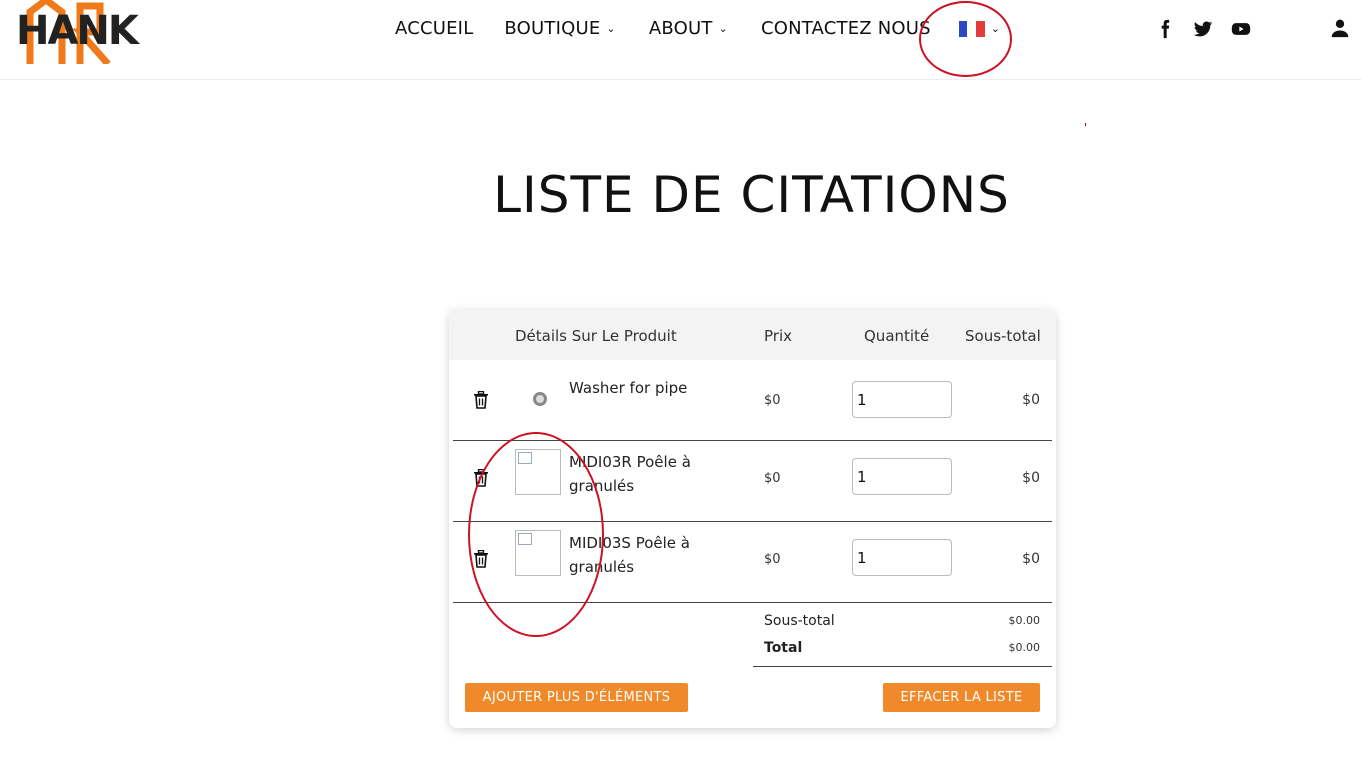 The width and height of the screenshot is (1361, 757). I want to click on subtotal-label: Sous-total, so click(799, 621).